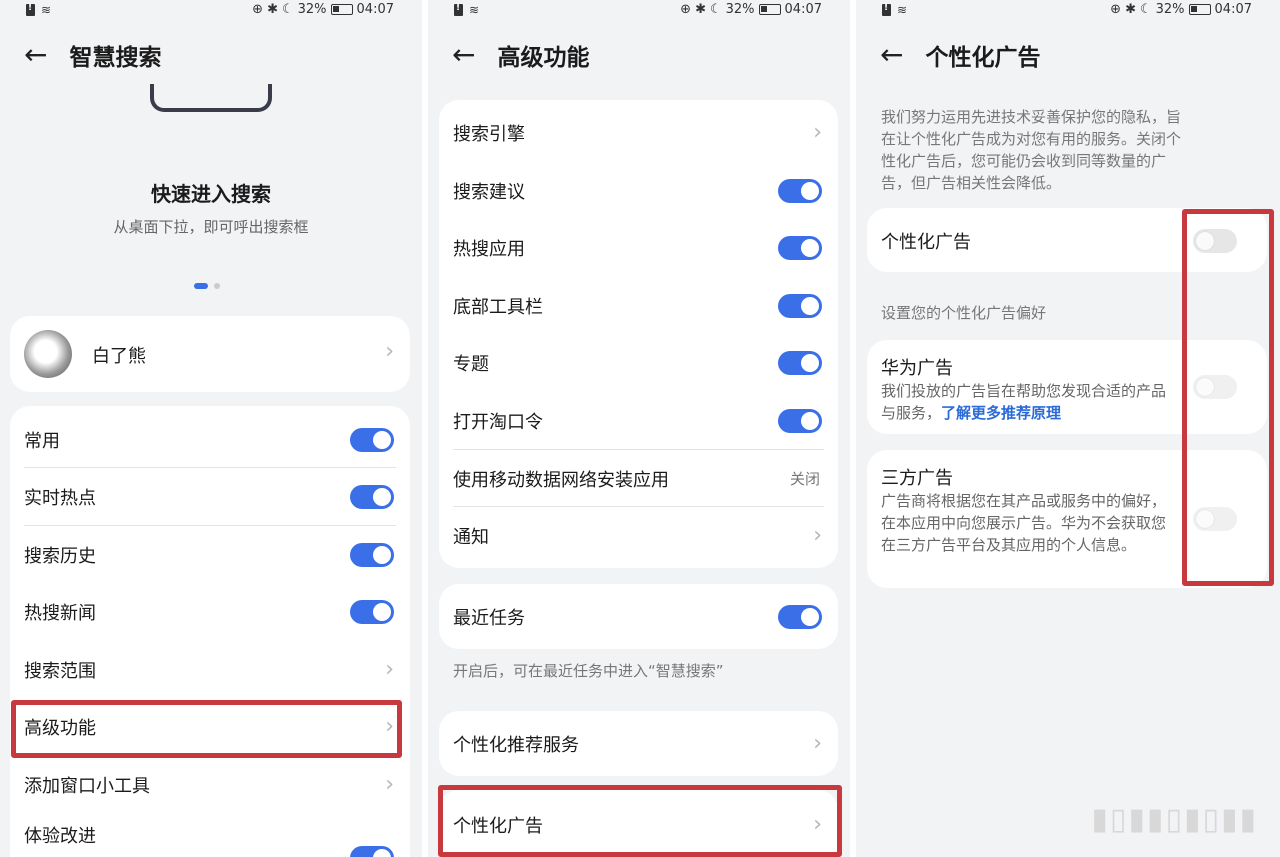 This screenshot has height=857, width=1280. I want to click on promo-title: 快速进入搜索, so click(211, 194).